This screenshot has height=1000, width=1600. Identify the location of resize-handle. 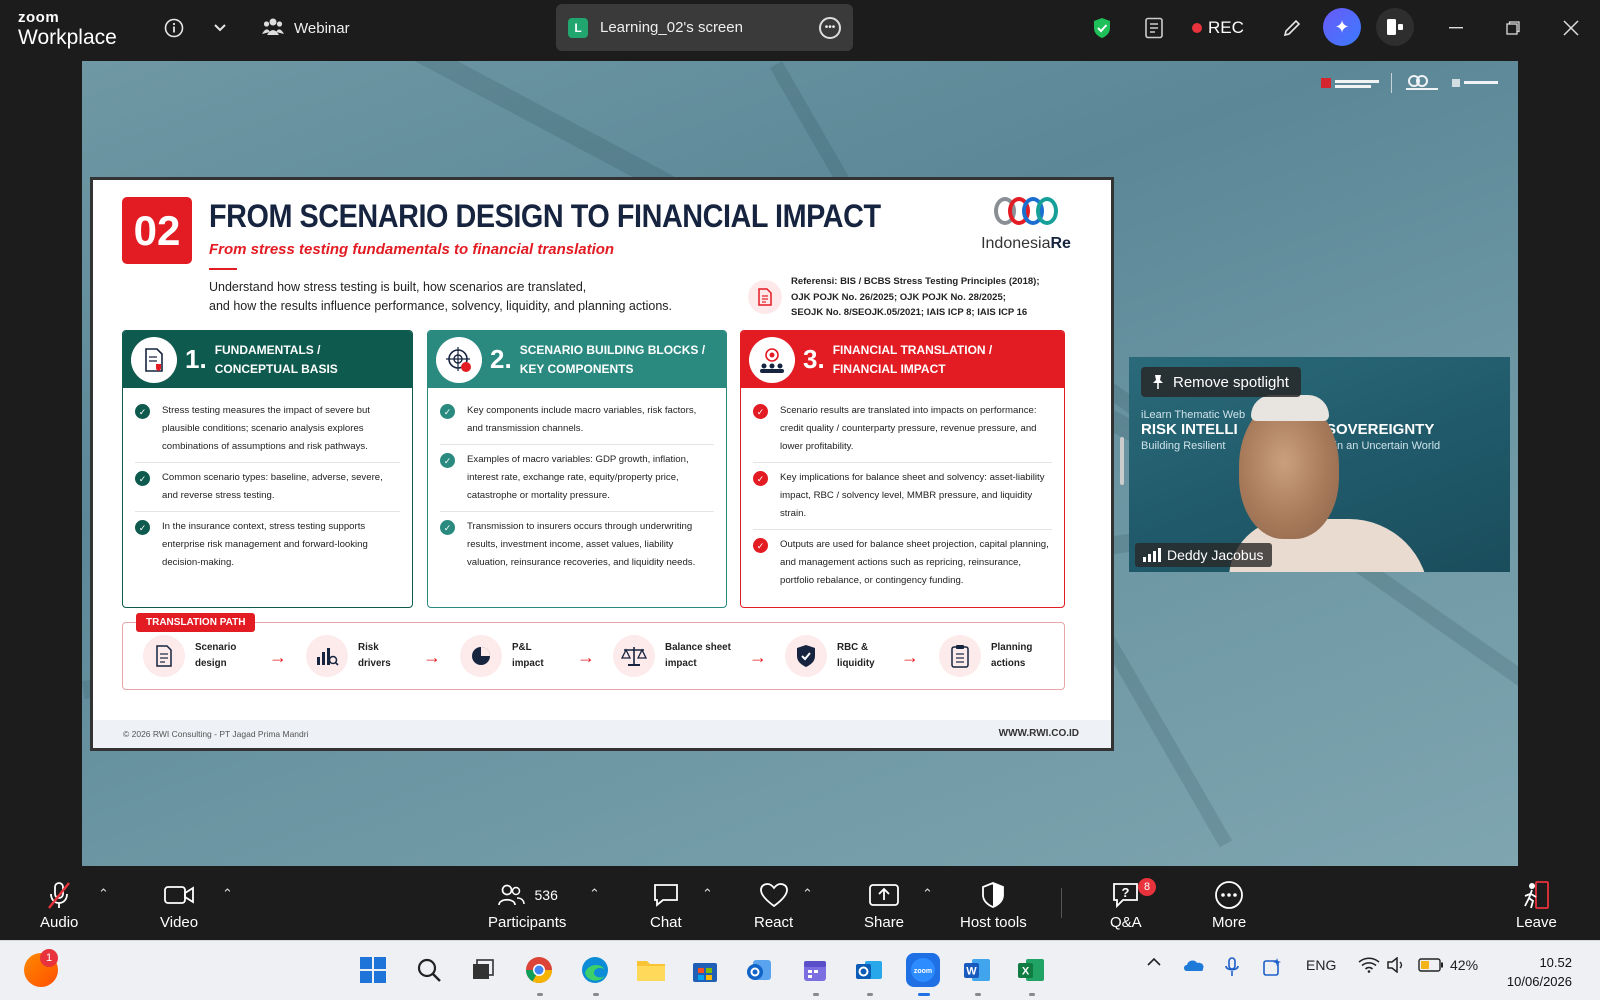
(1122, 461).